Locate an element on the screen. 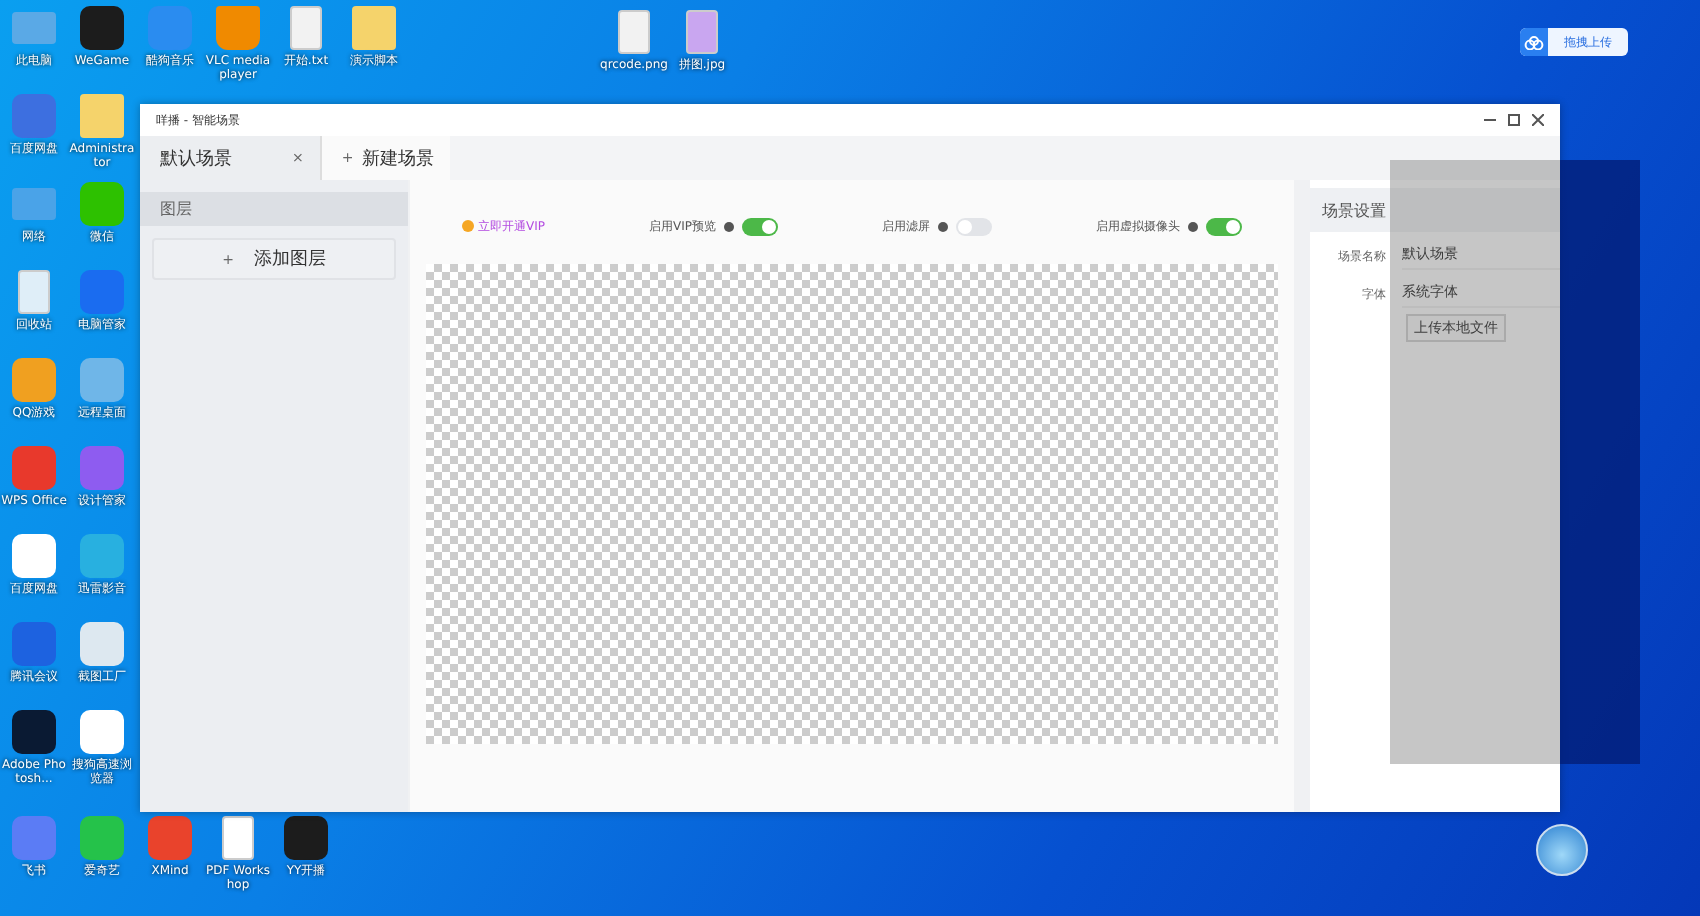 The image size is (1700, 916). tab-label: 默认场景 is located at coordinates (196, 159).